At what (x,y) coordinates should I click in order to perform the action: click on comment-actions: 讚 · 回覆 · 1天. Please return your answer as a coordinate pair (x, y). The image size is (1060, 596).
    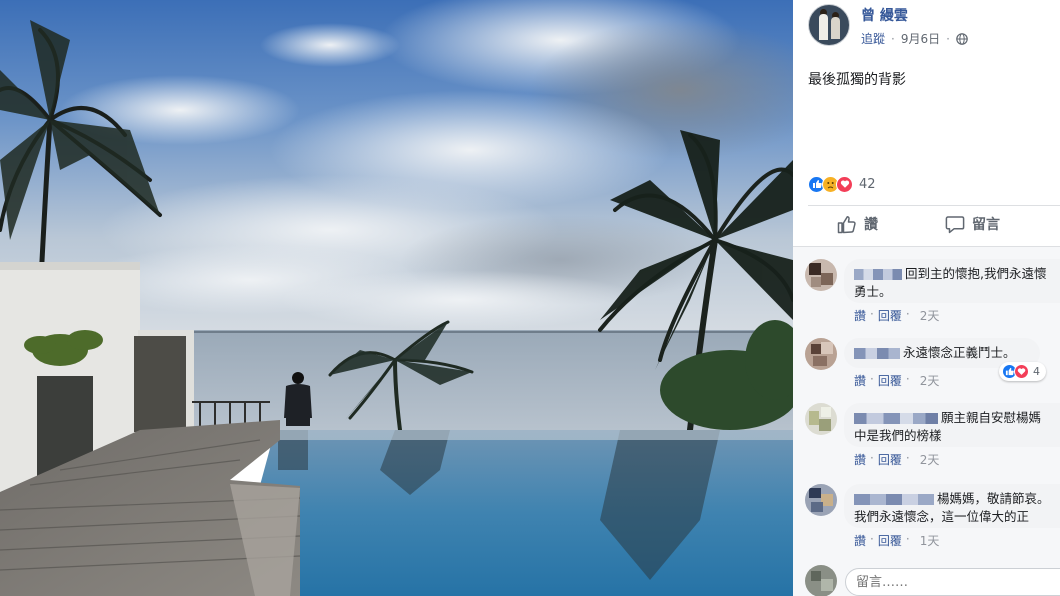
    Looking at the image, I should click on (897, 540).